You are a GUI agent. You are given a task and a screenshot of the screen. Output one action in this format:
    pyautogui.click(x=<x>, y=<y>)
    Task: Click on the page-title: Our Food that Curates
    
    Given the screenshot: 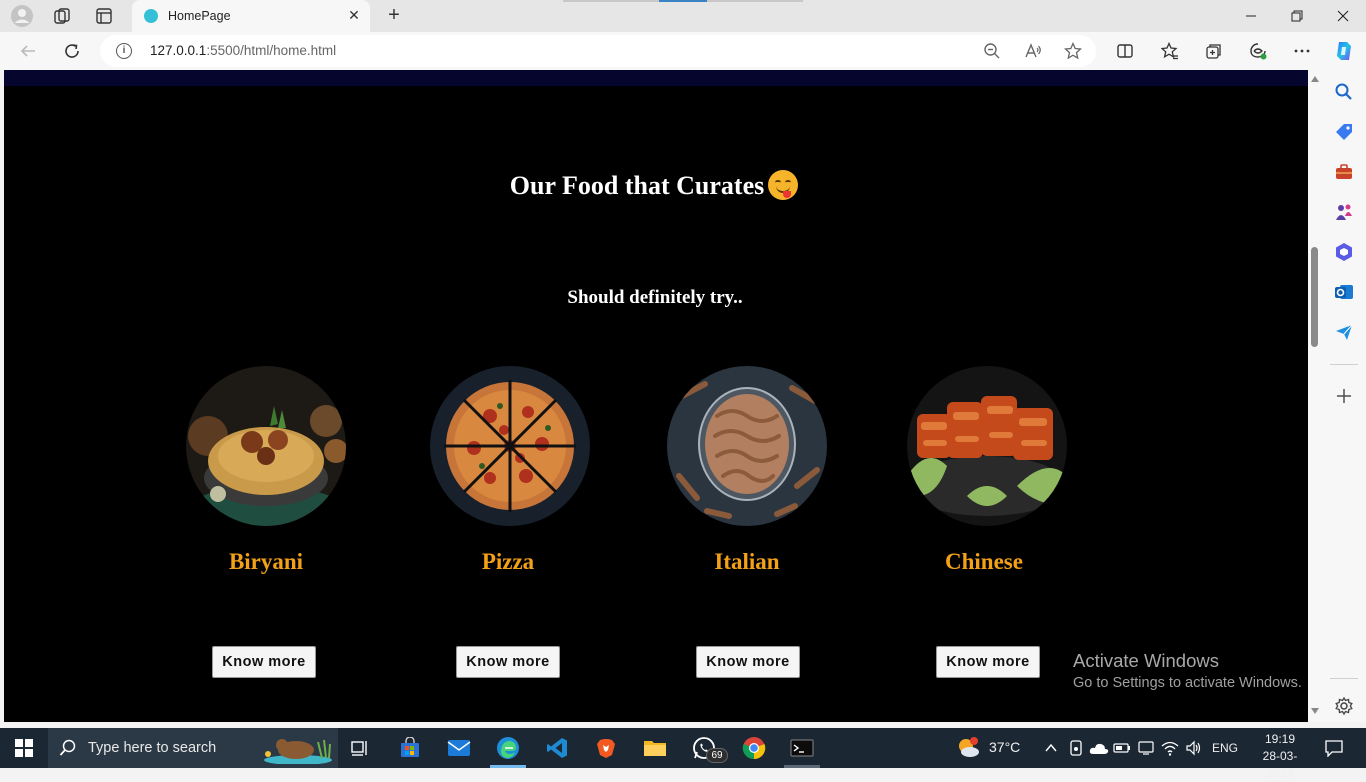 What is the action you would take?
    pyautogui.click(x=654, y=185)
    